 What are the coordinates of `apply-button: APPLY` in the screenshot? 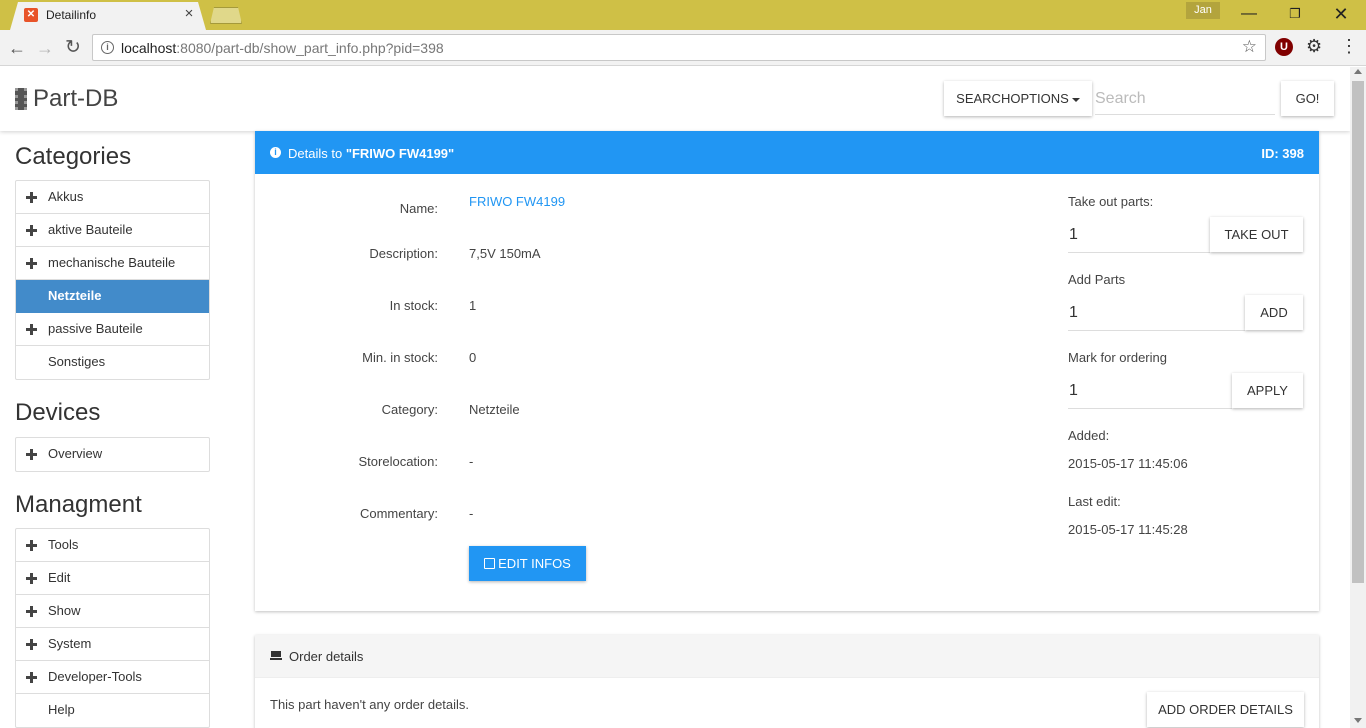 It's located at (1267, 390).